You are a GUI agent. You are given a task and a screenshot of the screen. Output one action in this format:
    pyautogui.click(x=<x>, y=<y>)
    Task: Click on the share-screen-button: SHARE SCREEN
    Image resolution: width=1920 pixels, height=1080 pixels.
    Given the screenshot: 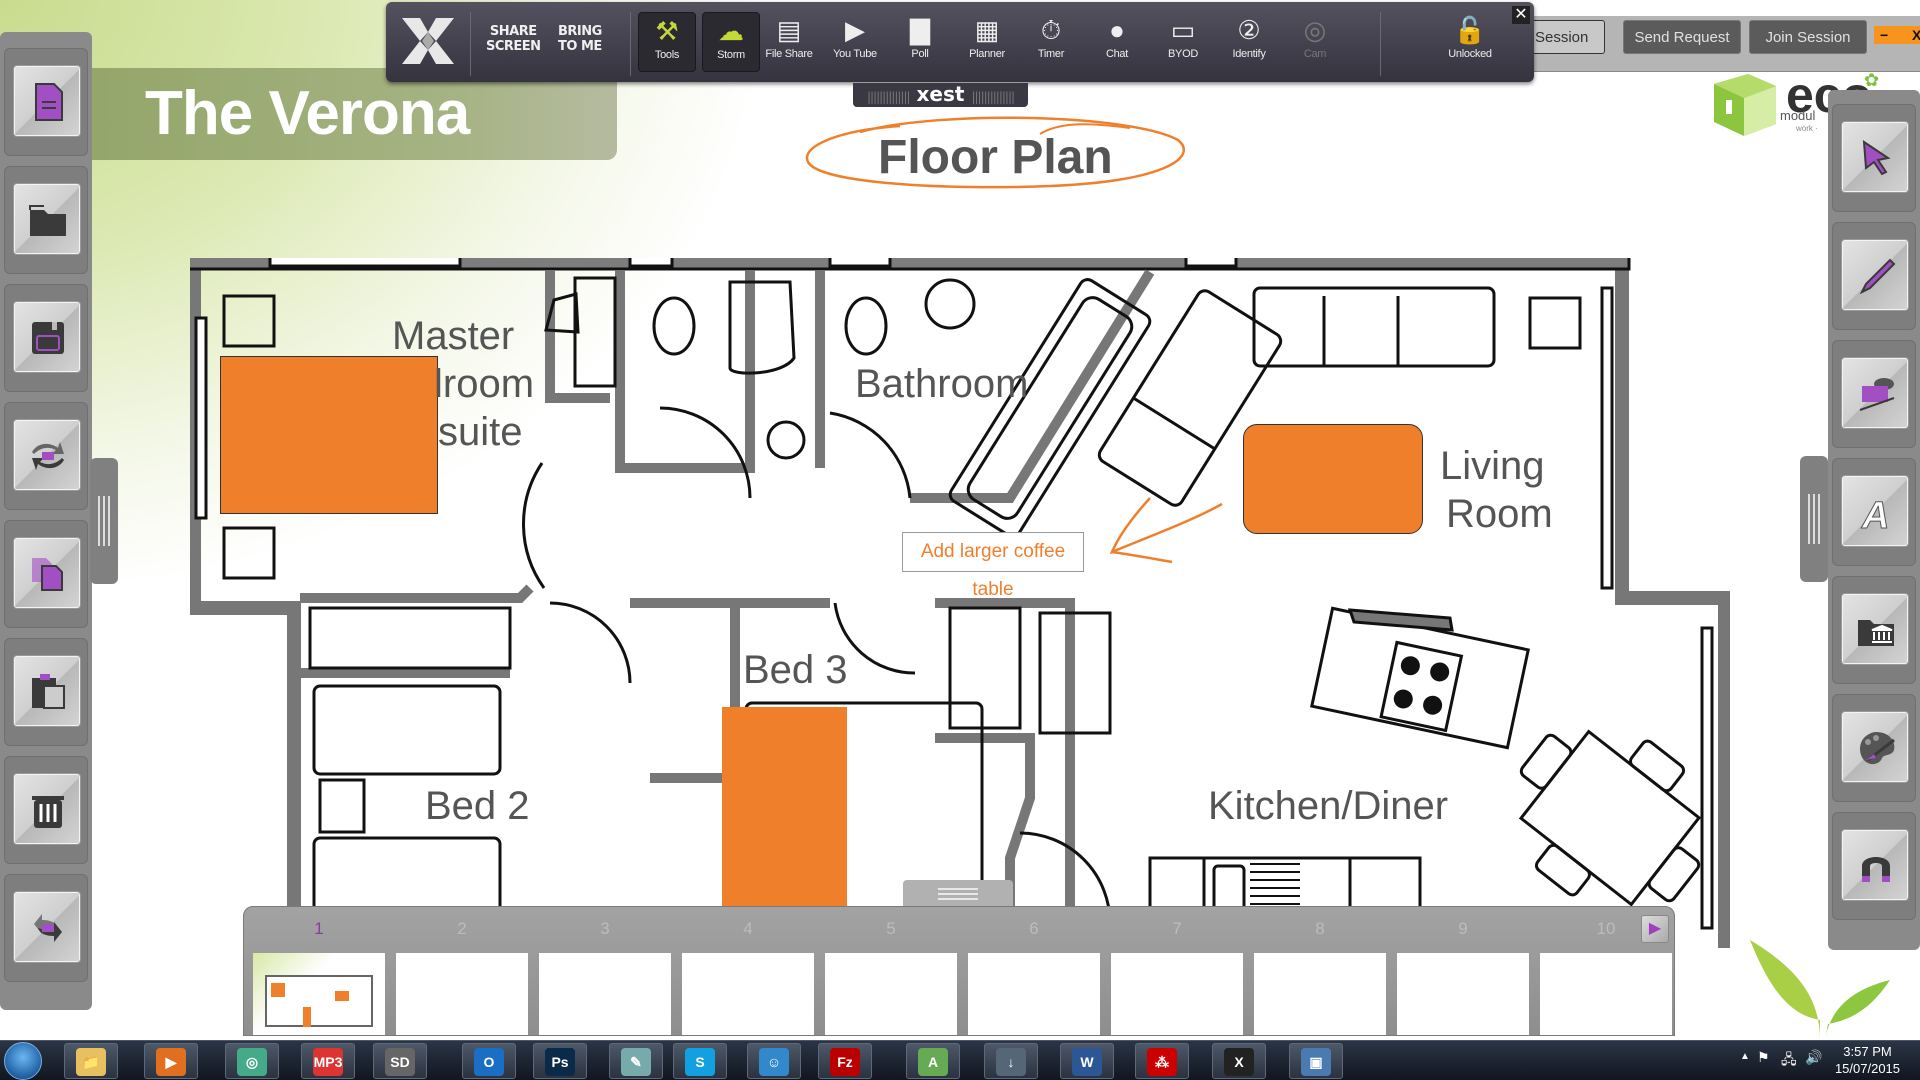 What is the action you would take?
    pyautogui.click(x=513, y=39)
    